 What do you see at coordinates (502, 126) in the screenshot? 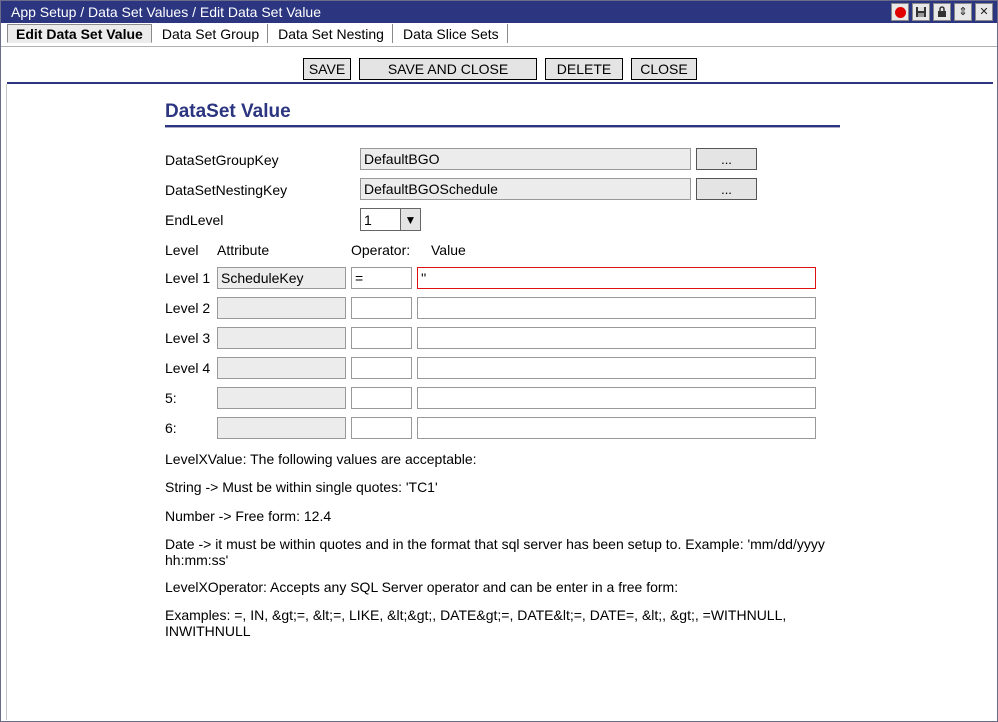
I see `section-divider` at bounding box center [502, 126].